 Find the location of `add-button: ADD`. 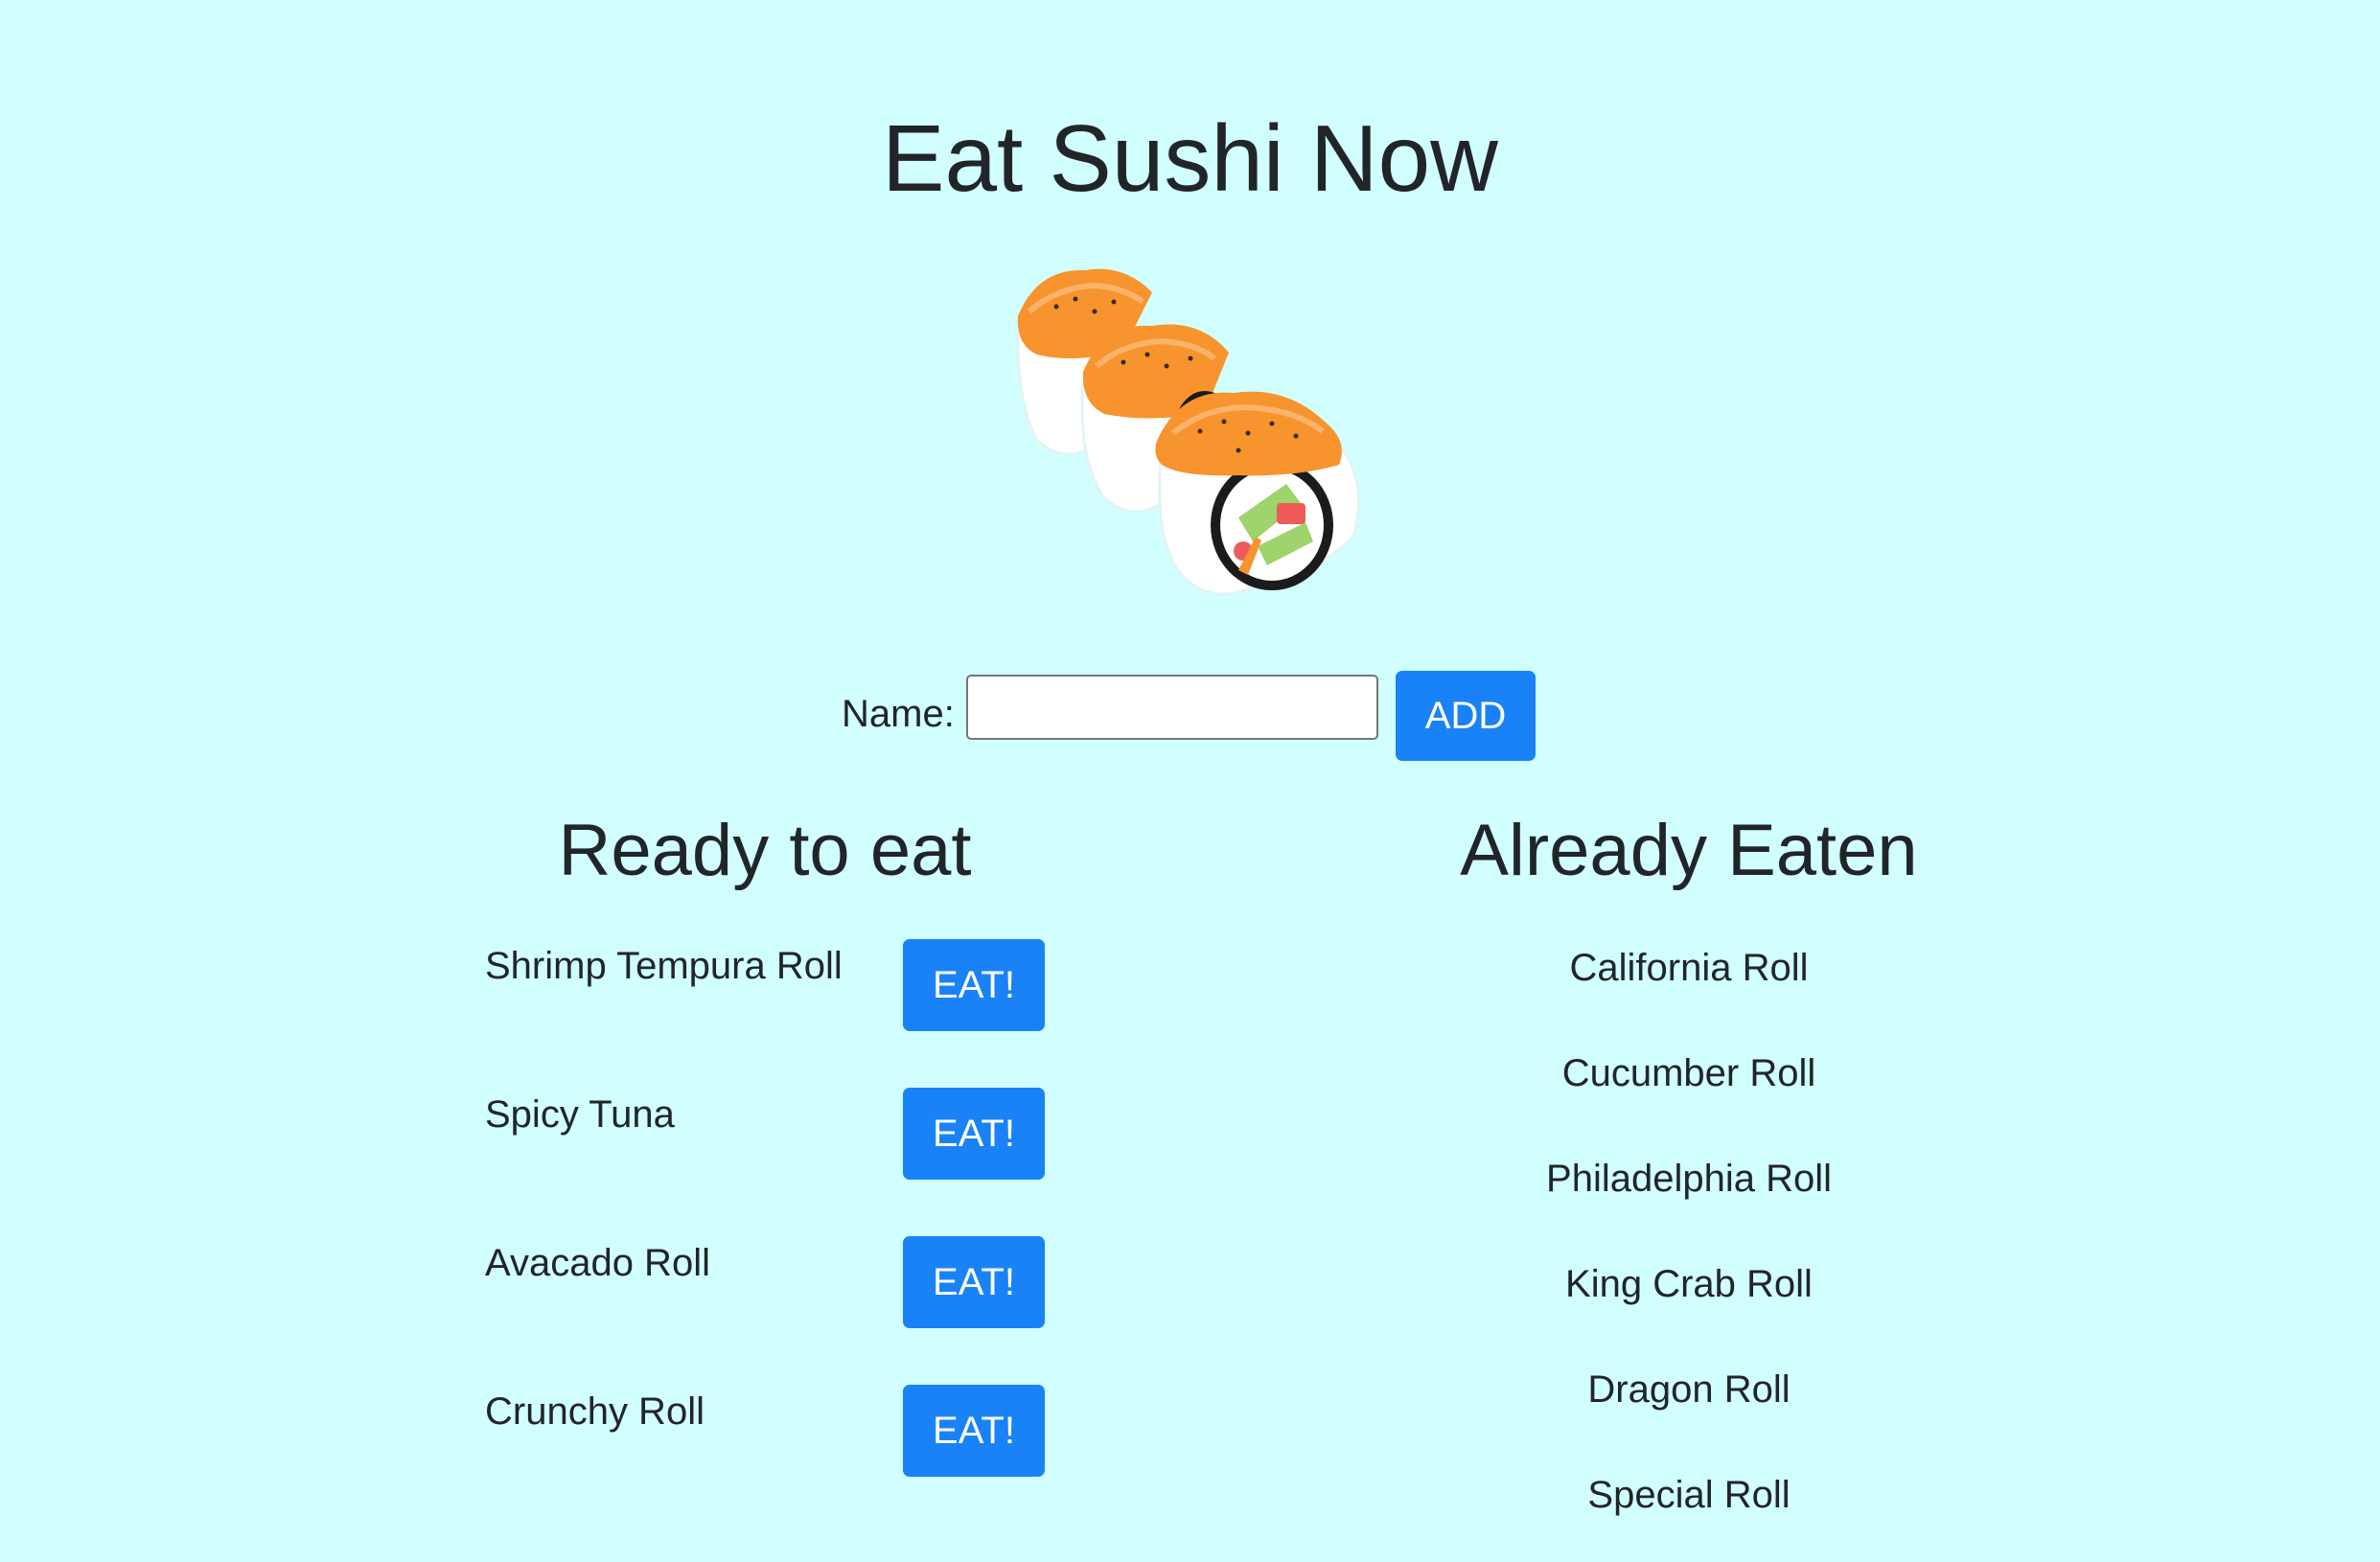

add-button: ADD is located at coordinates (1466, 716).